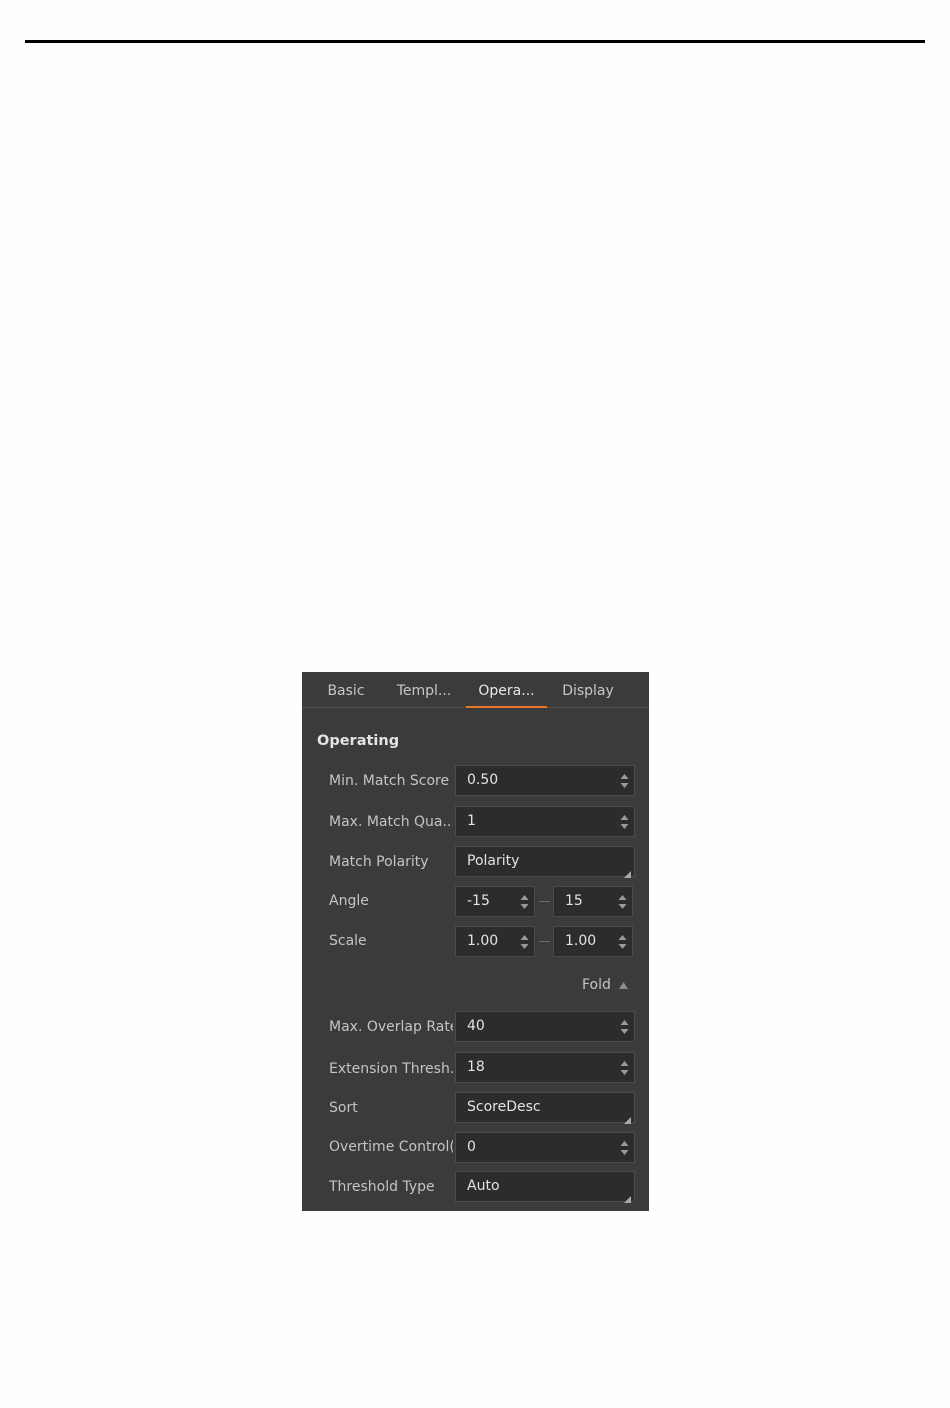 The width and height of the screenshot is (950, 1408). I want to click on angle-to-input: 15, so click(593, 901).